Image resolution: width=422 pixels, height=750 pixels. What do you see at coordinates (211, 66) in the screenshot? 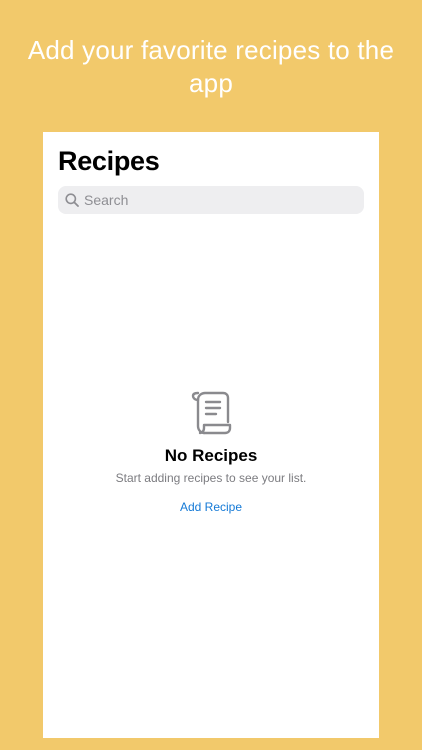
I see `promo-headline: Add your favorite recipes to the app` at bounding box center [211, 66].